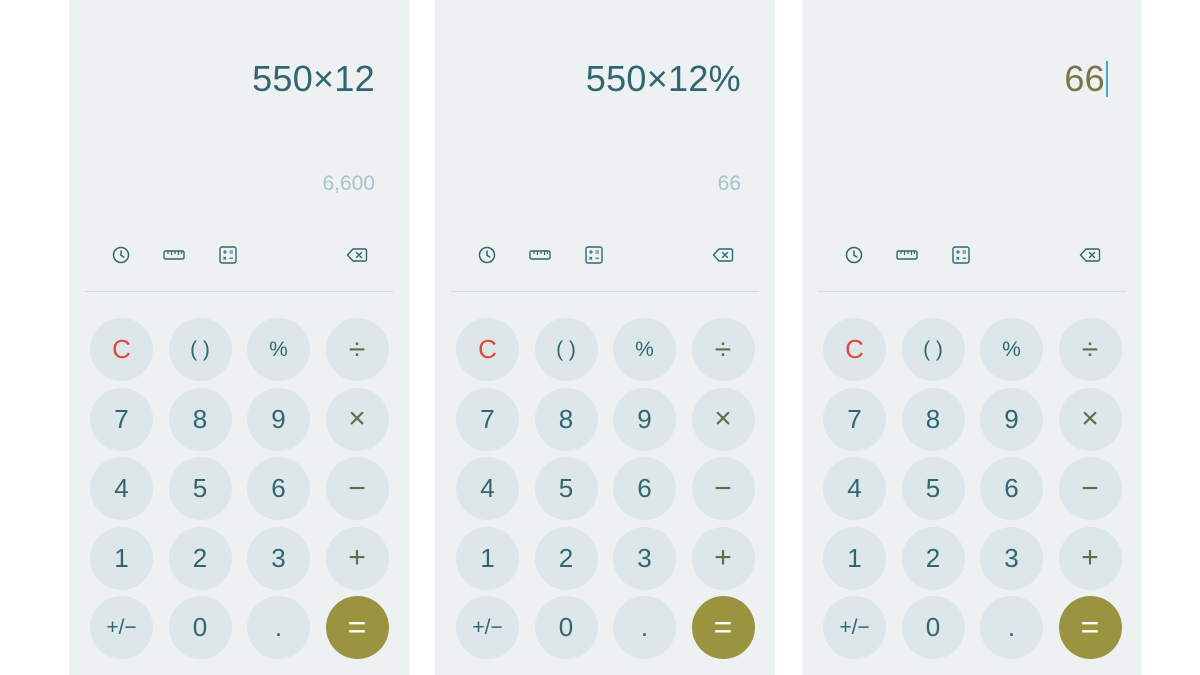 This screenshot has width=1200, height=675. I want to click on text-cursor, so click(1107, 79).